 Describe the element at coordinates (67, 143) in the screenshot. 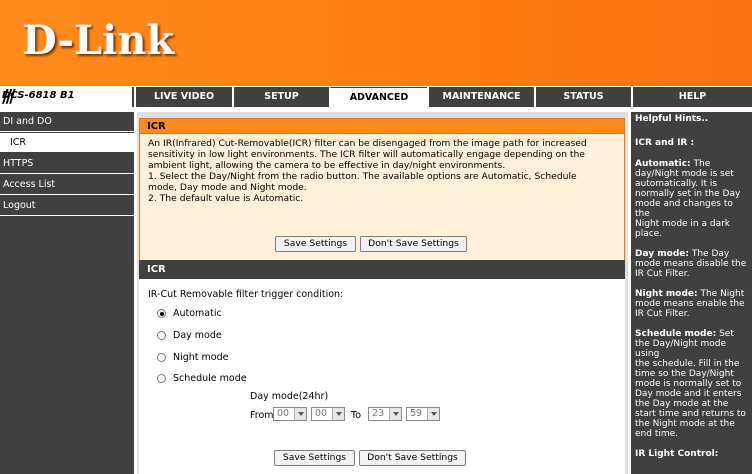

I see `sidebar-item-icr: ICR` at that location.